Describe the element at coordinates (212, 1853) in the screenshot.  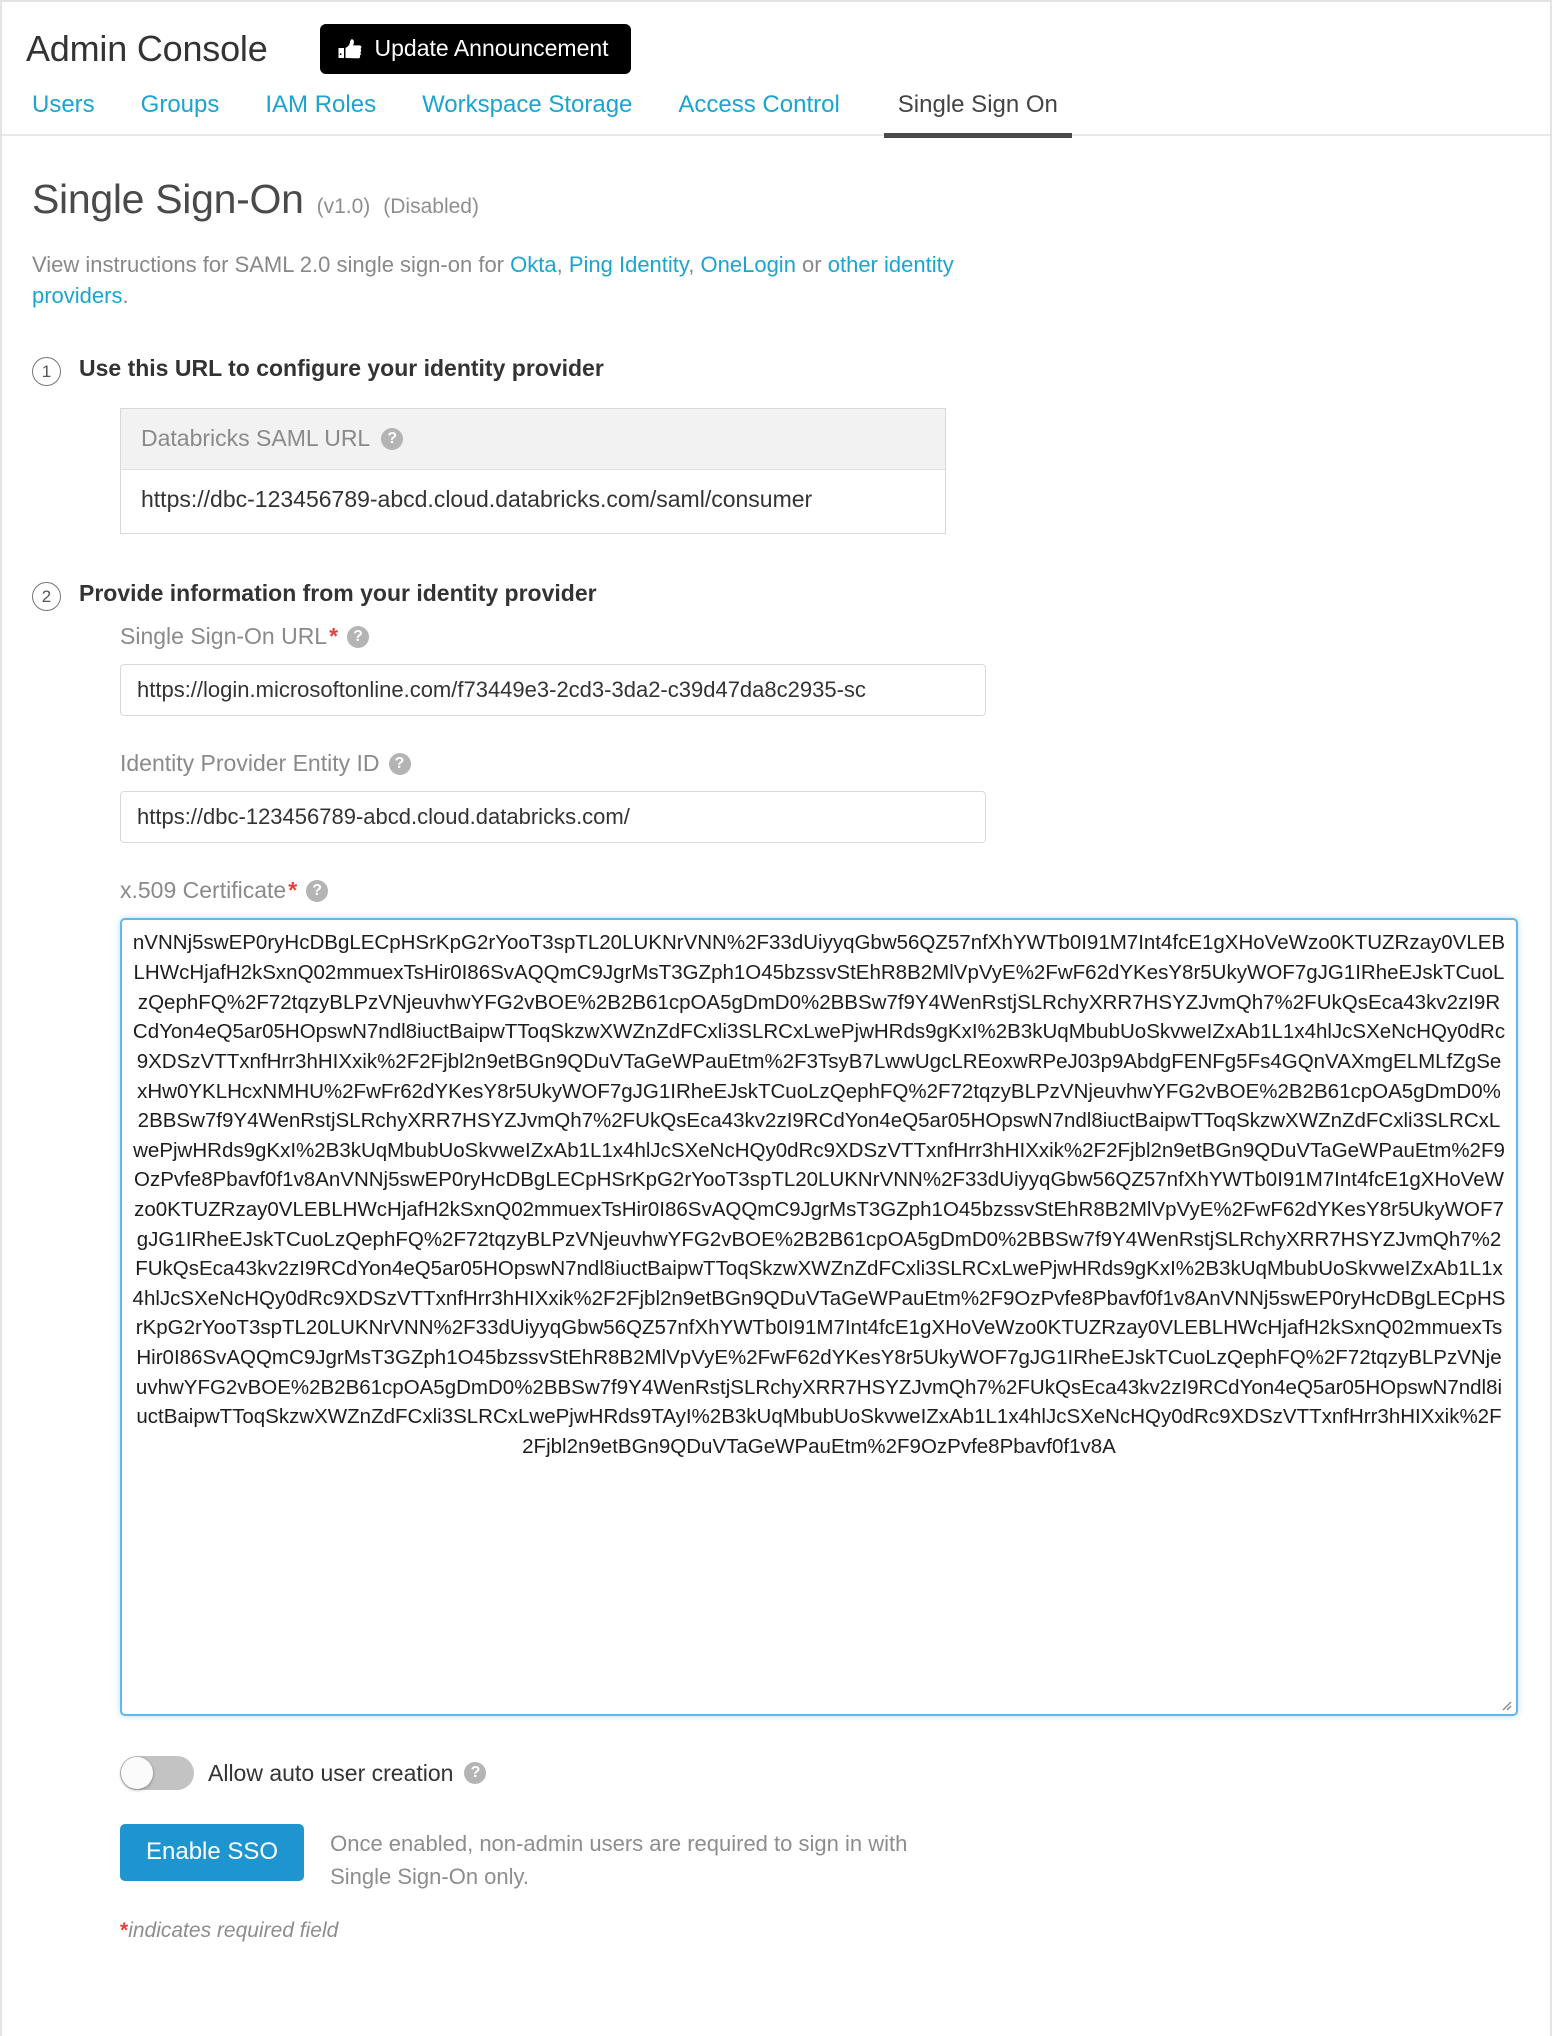
I see `enable-sso-button: Enable SSO` at that location.